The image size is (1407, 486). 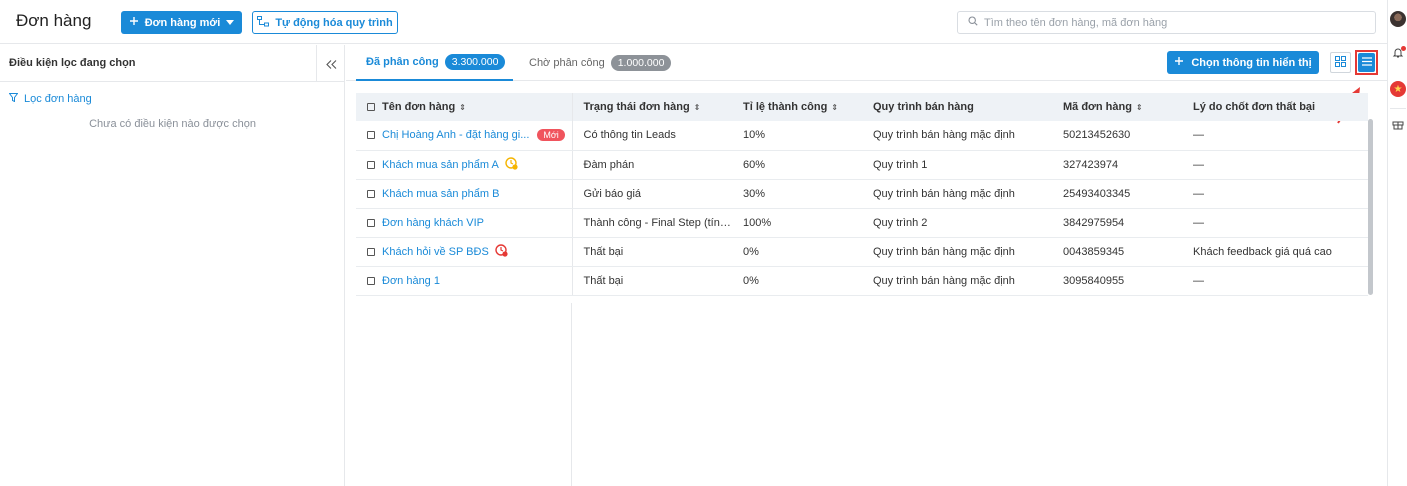 What do you see at coordinates (571, 394) in the screenshot?
I see `first-column-divider` at bounding box center [571, 394].